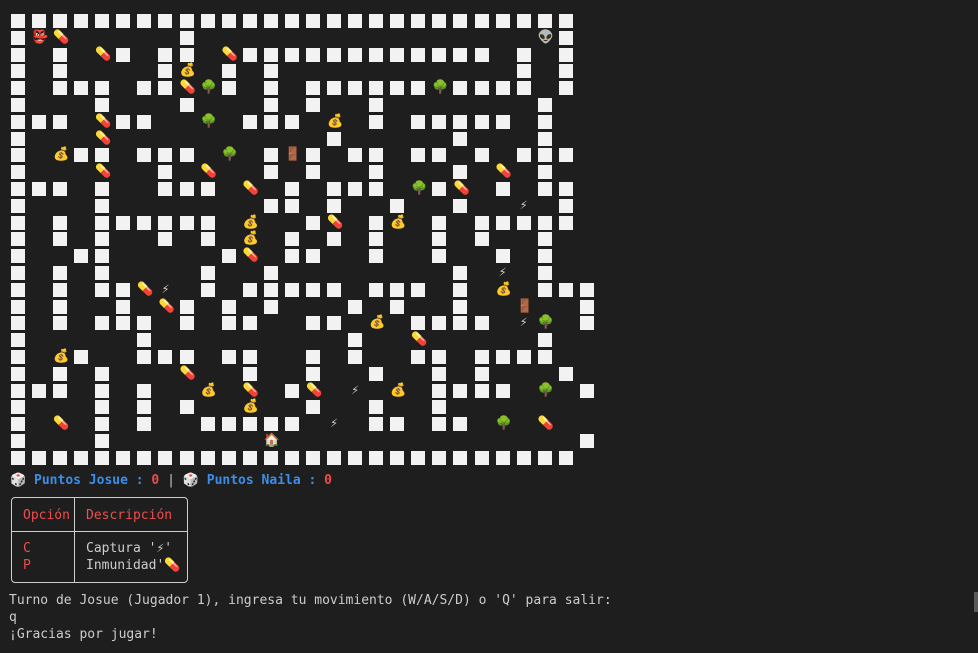  Describe the element at coordinates (334, 424) in the screenshot. I see `lightning-icon: ⚡` at that location.